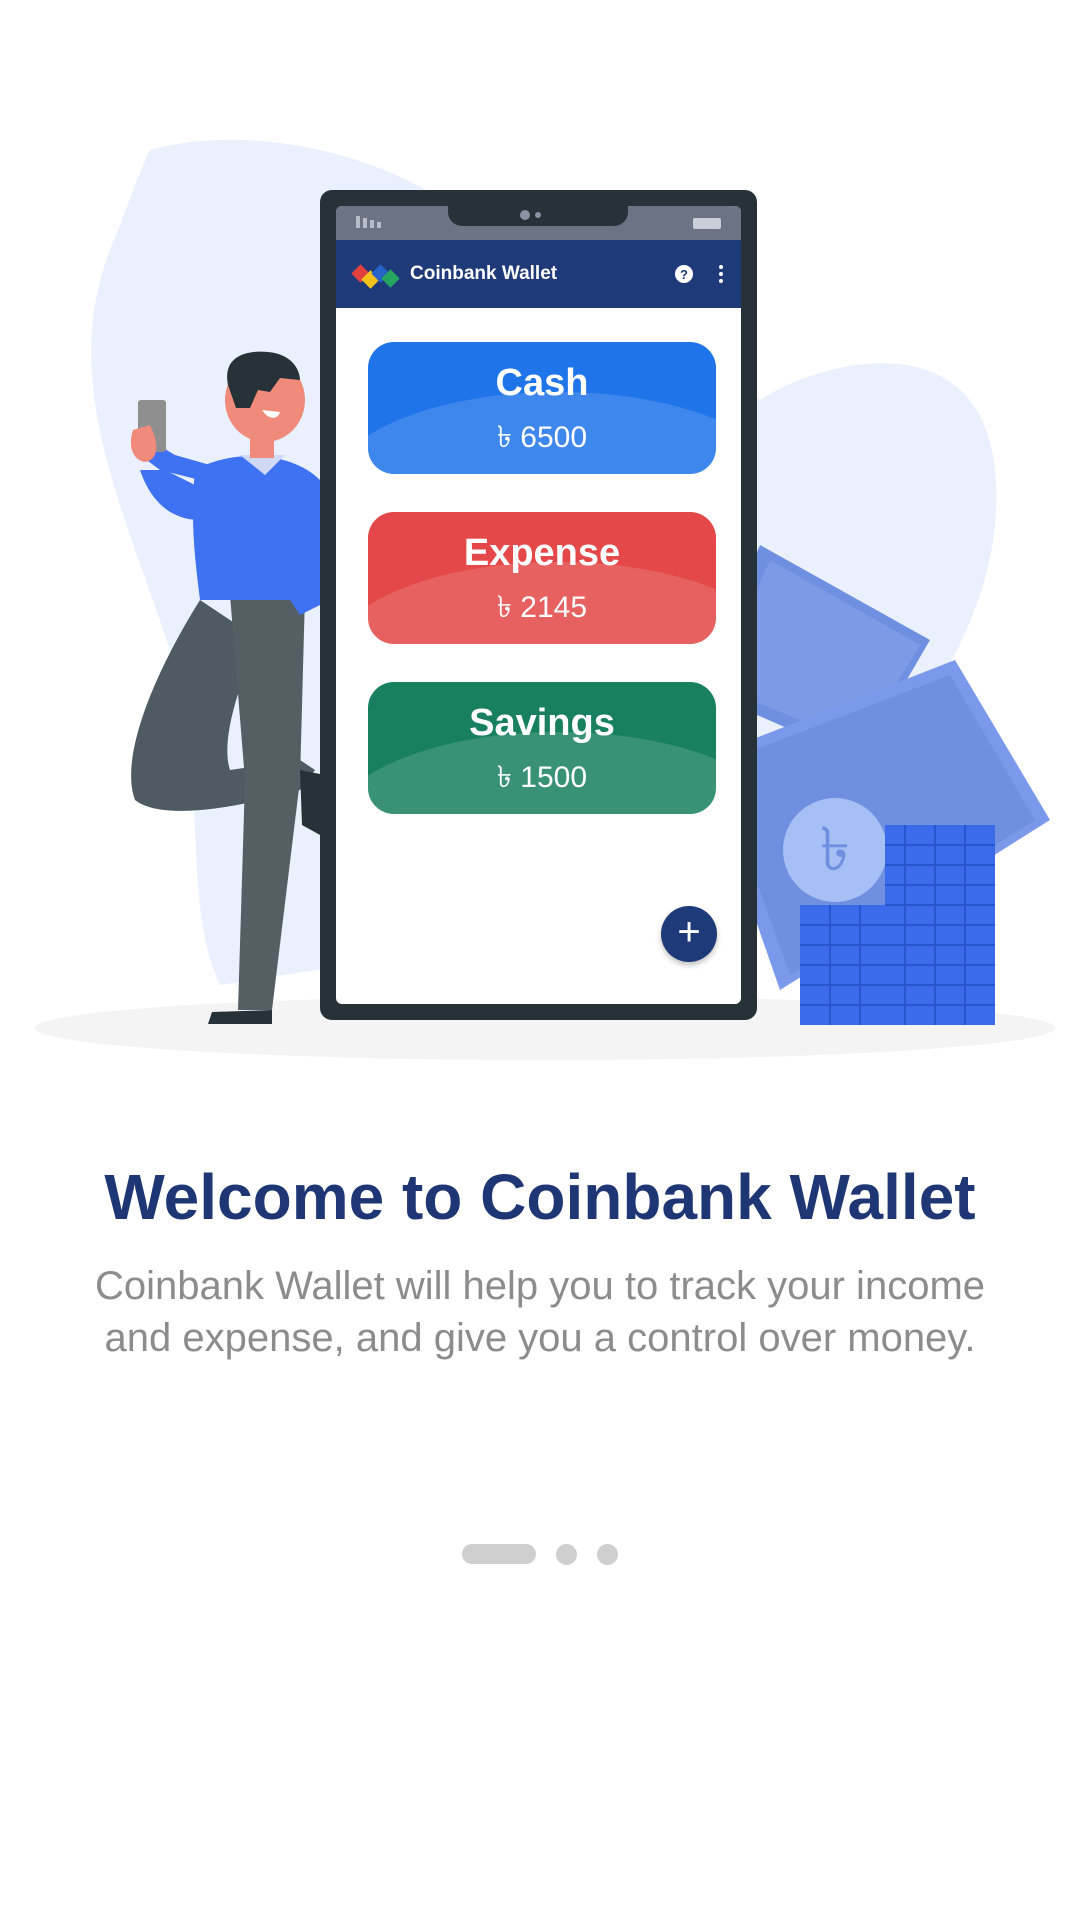 The width and height of the screenshot is (1080, 1920). Describe the element at coordinates (684, 274) in the screenshot. I see `help-icon: ?` at that location.